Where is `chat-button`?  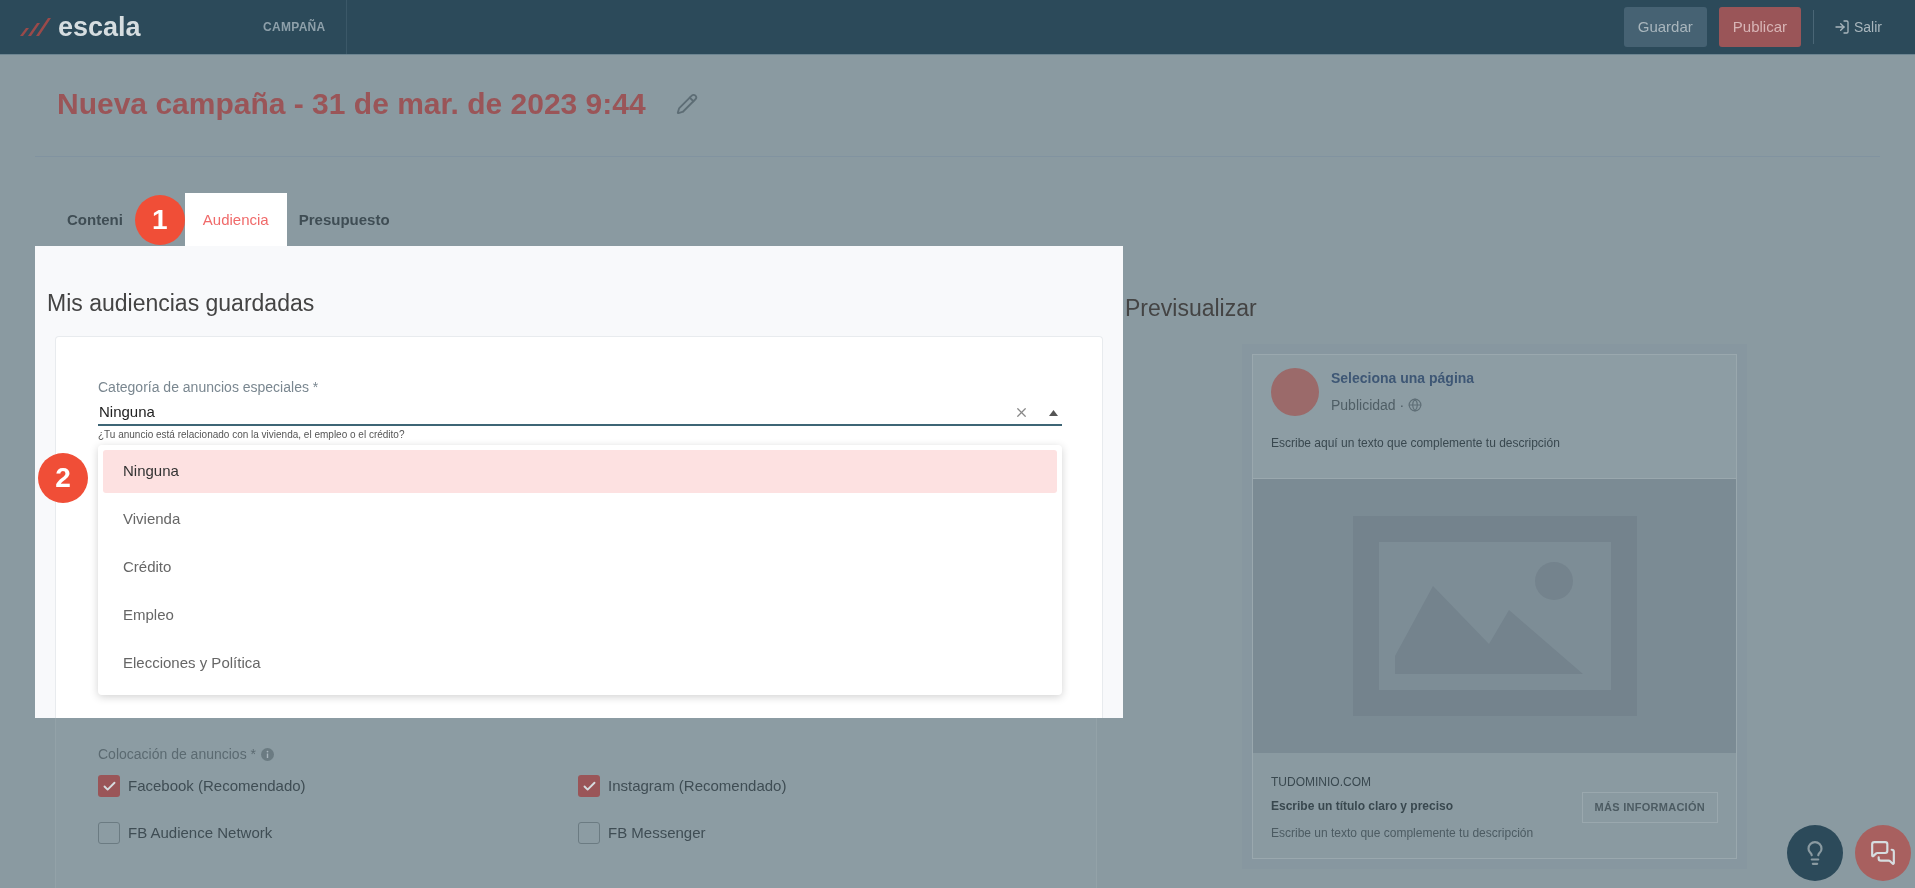
chat-button is located at coordinates (1883, 853).